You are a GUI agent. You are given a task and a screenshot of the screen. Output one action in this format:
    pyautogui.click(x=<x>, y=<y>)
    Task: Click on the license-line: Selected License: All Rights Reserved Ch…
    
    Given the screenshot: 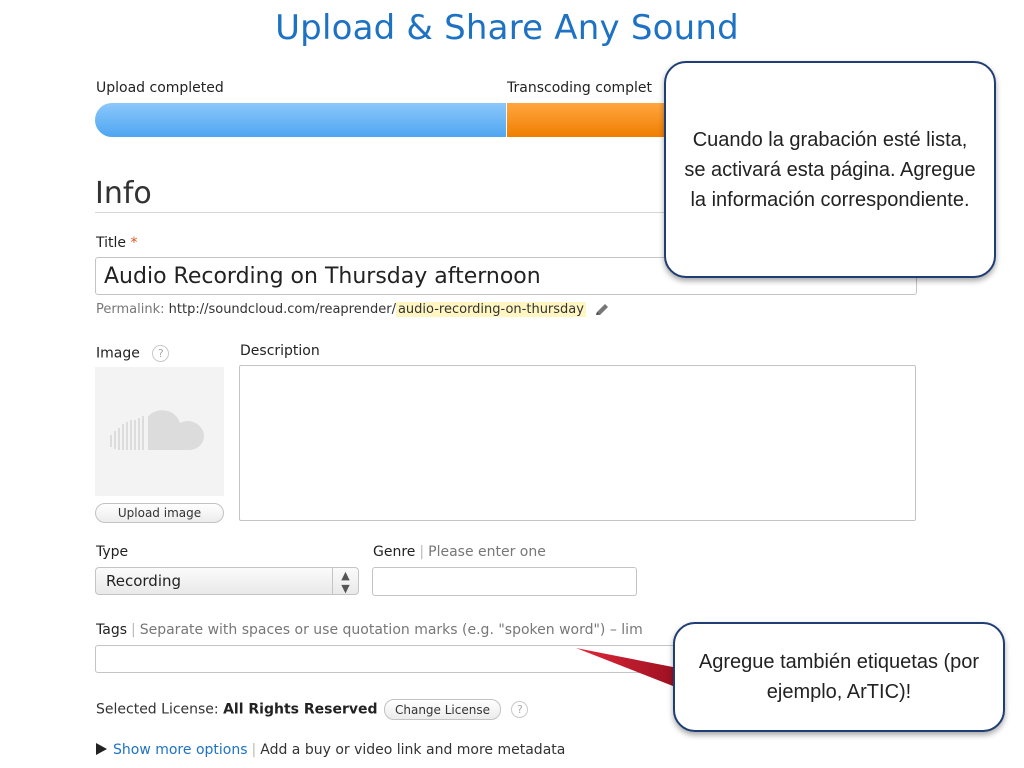 What is the action you would take?
    pyautogui.click(x=312, y=709)
    